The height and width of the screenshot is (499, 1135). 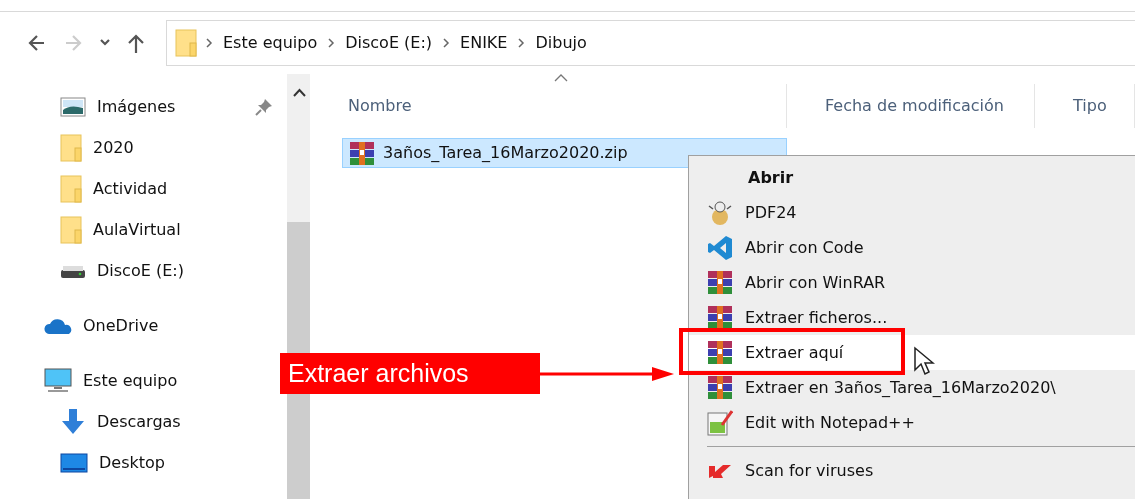 I want to click on notepad-icon, so click(x=720, y=422).